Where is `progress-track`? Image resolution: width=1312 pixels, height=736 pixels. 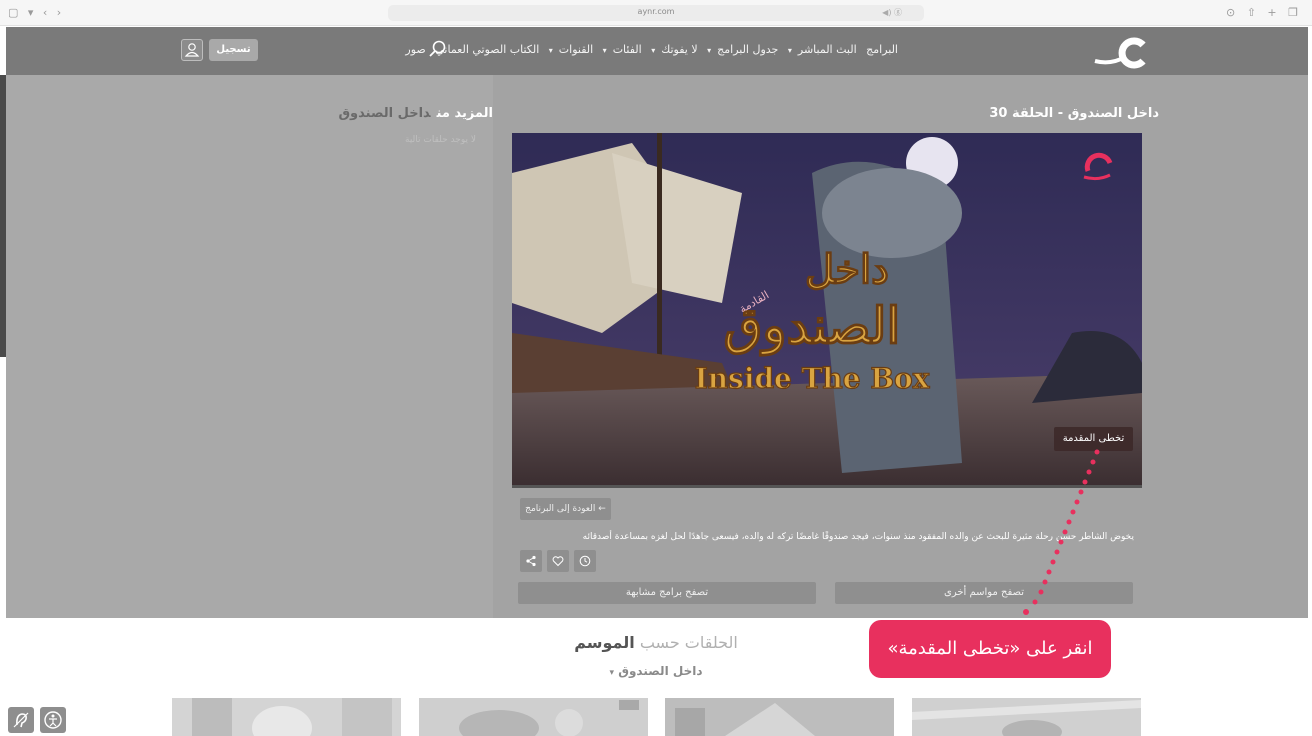
progress-track is located at coordinates (827, 486).